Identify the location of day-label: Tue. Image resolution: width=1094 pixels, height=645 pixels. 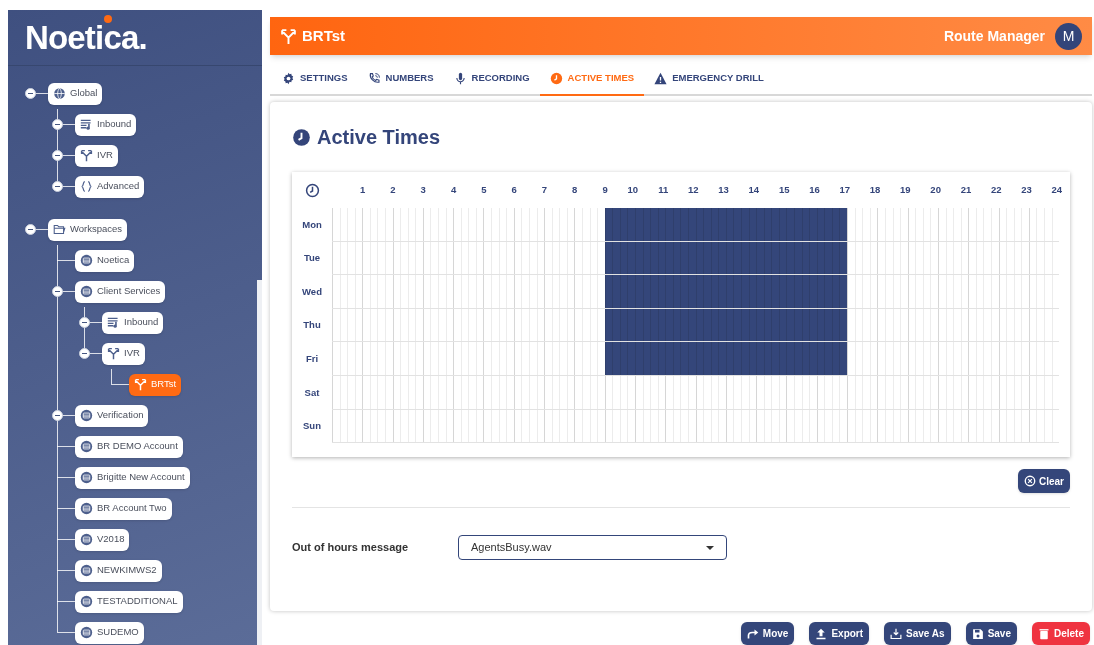
(312, 258).